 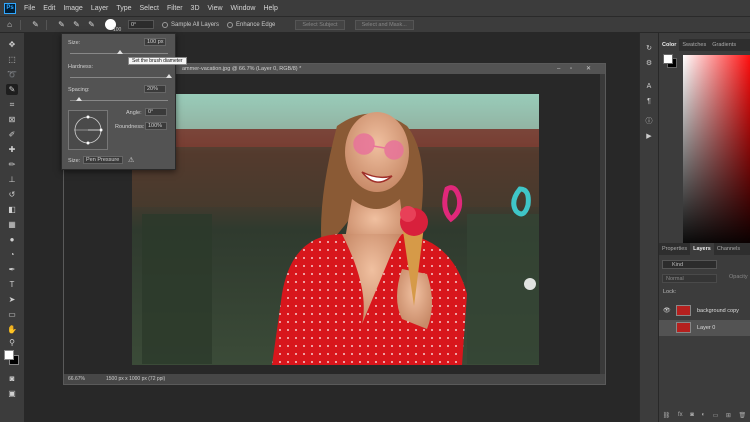 What do you see at coordinates (12, 269) in the screenshot?
I see `pen-tool-icon: ✒` at bounding box center [12, 269].